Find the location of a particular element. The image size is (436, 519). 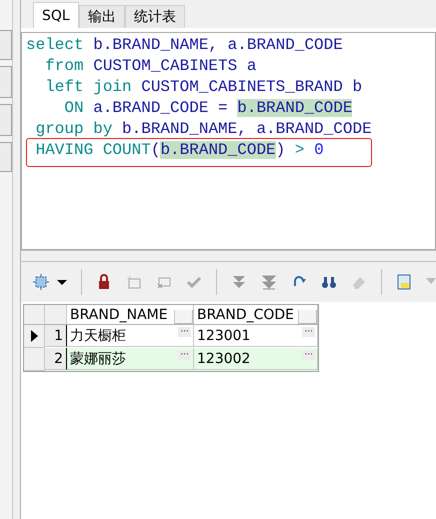

splitter-bar is located at coordinates (228, 256).